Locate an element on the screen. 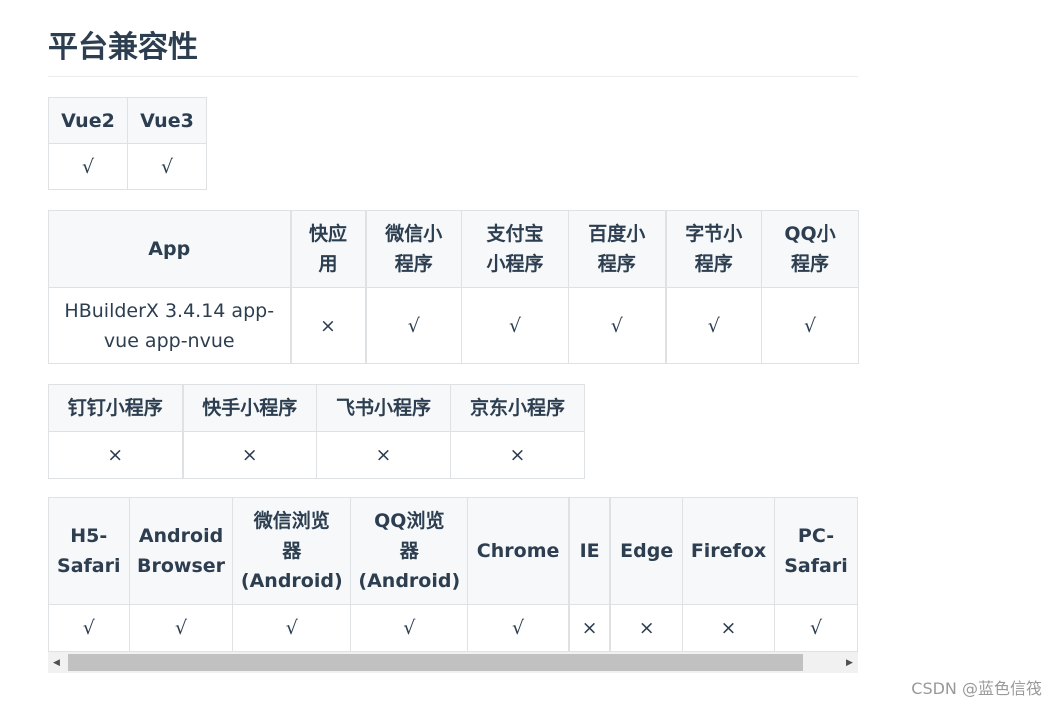 The image size is (1056, 707). header-qq-mp: QQ小 程序 is located at coordinates (810, 249).